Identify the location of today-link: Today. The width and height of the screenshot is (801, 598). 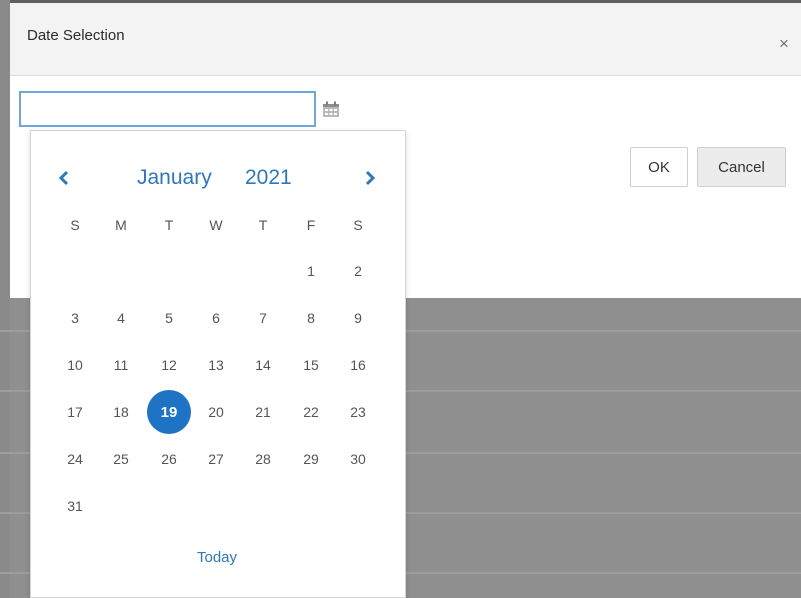
(217, 557).